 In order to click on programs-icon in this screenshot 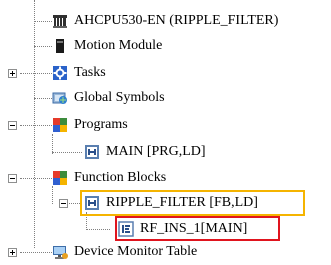, I will do `click(60, 125)`.